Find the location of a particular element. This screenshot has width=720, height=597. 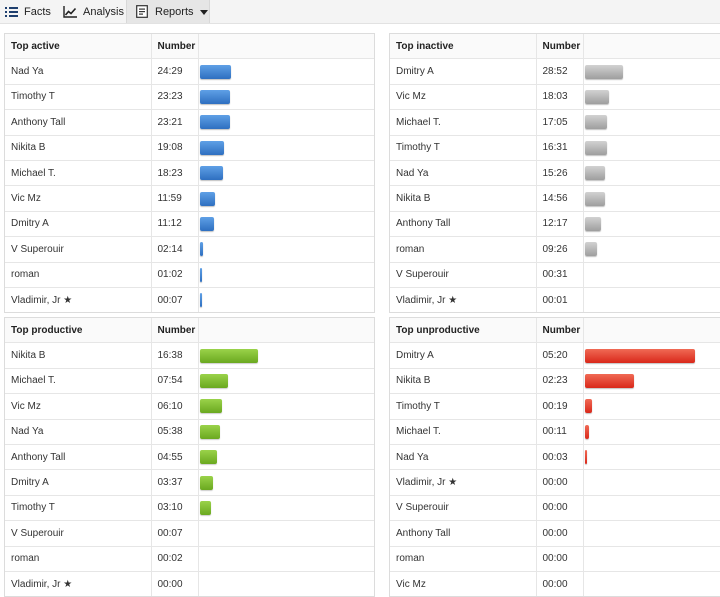

column-header-title: Top unproductive is located at coordinates (463, 331).